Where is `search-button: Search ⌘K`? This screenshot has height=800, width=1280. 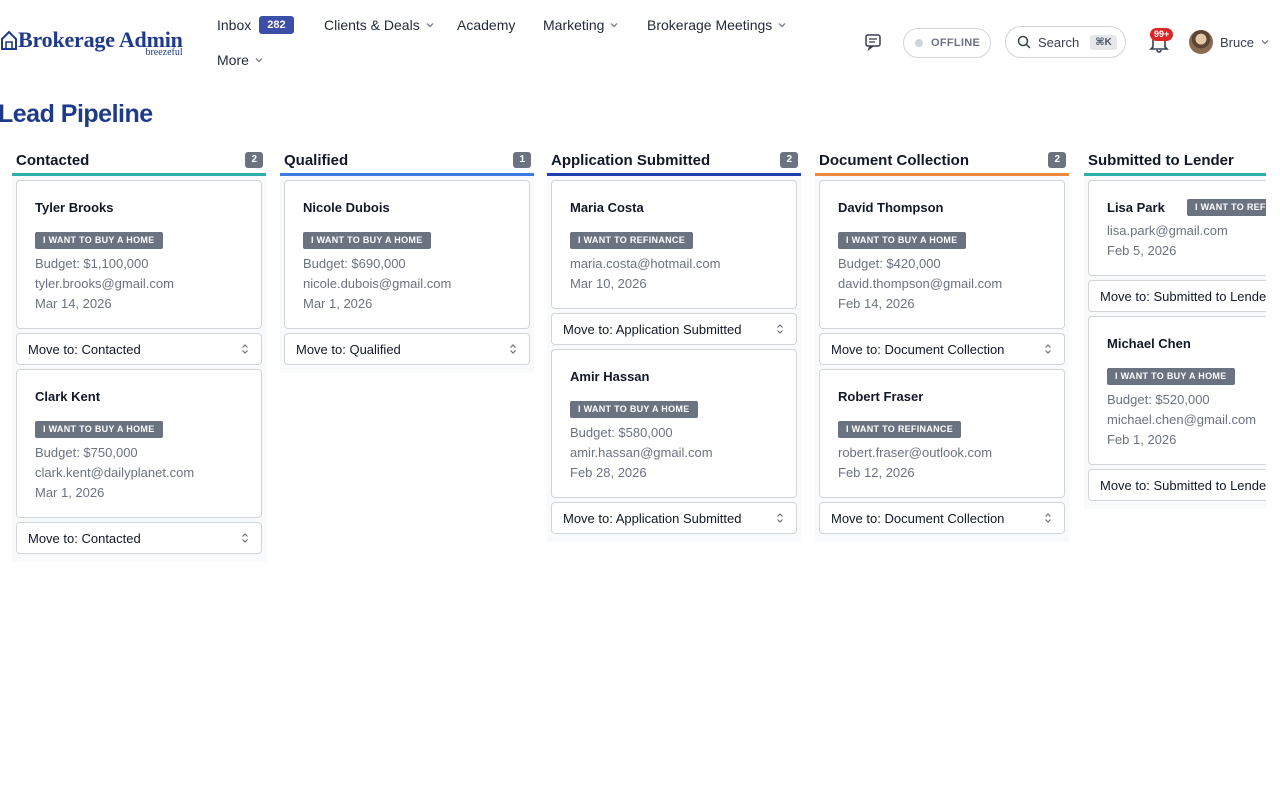 search-button: Search ⌘K is located at coordinates (1065, 42).